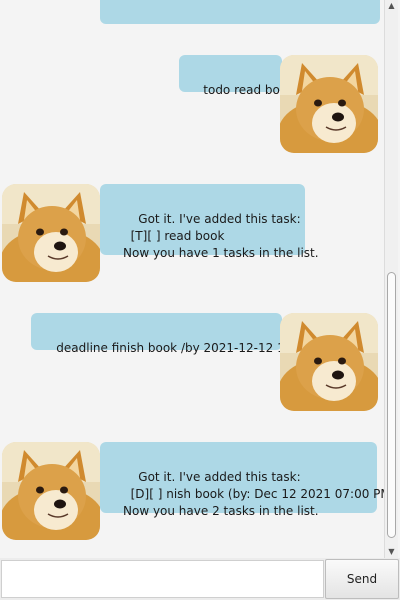  I want to click on user-message-bubble, so click(240, 12).